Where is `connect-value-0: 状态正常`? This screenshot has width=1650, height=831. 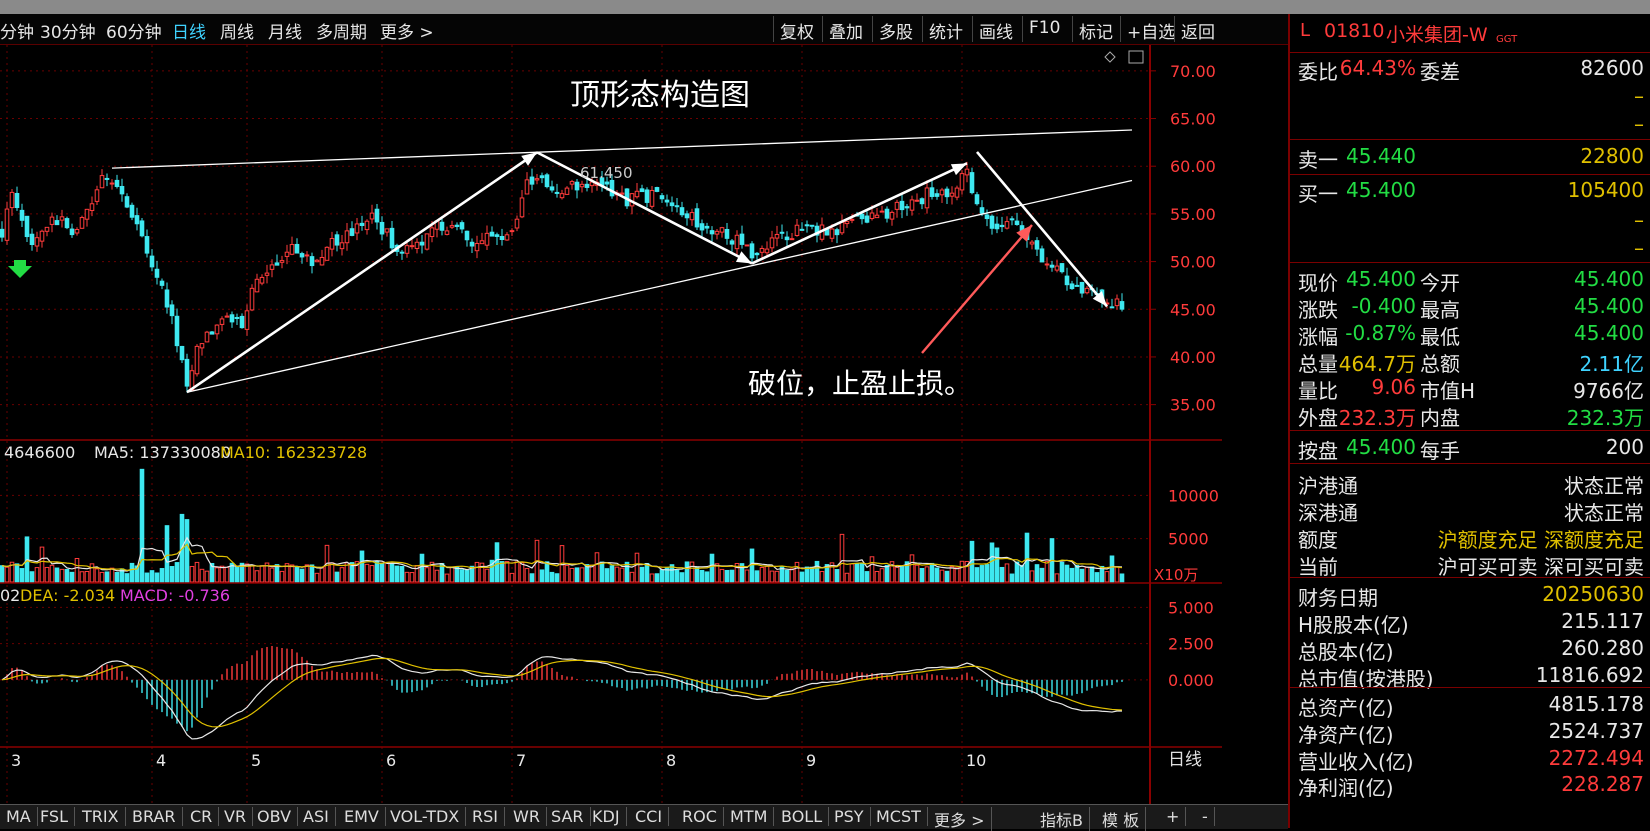 connect-value-0: 状态正常 is located at coordinates (1604, 486).